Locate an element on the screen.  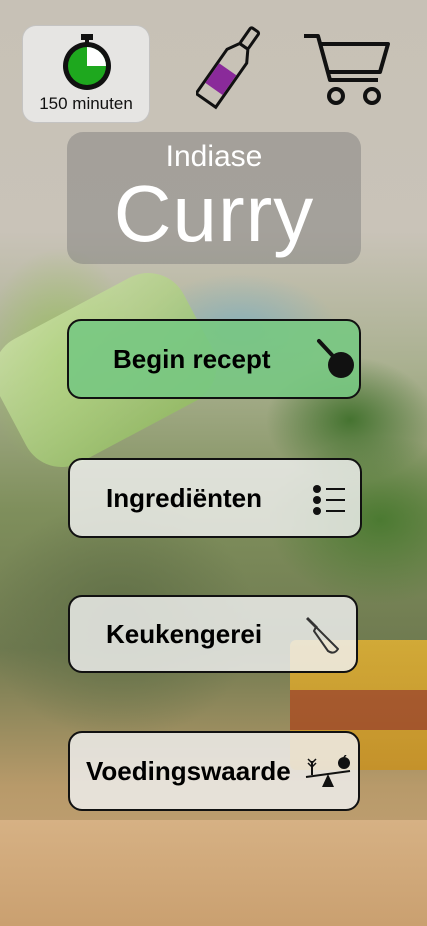
knife-icon is located at coordinates (322, 635).